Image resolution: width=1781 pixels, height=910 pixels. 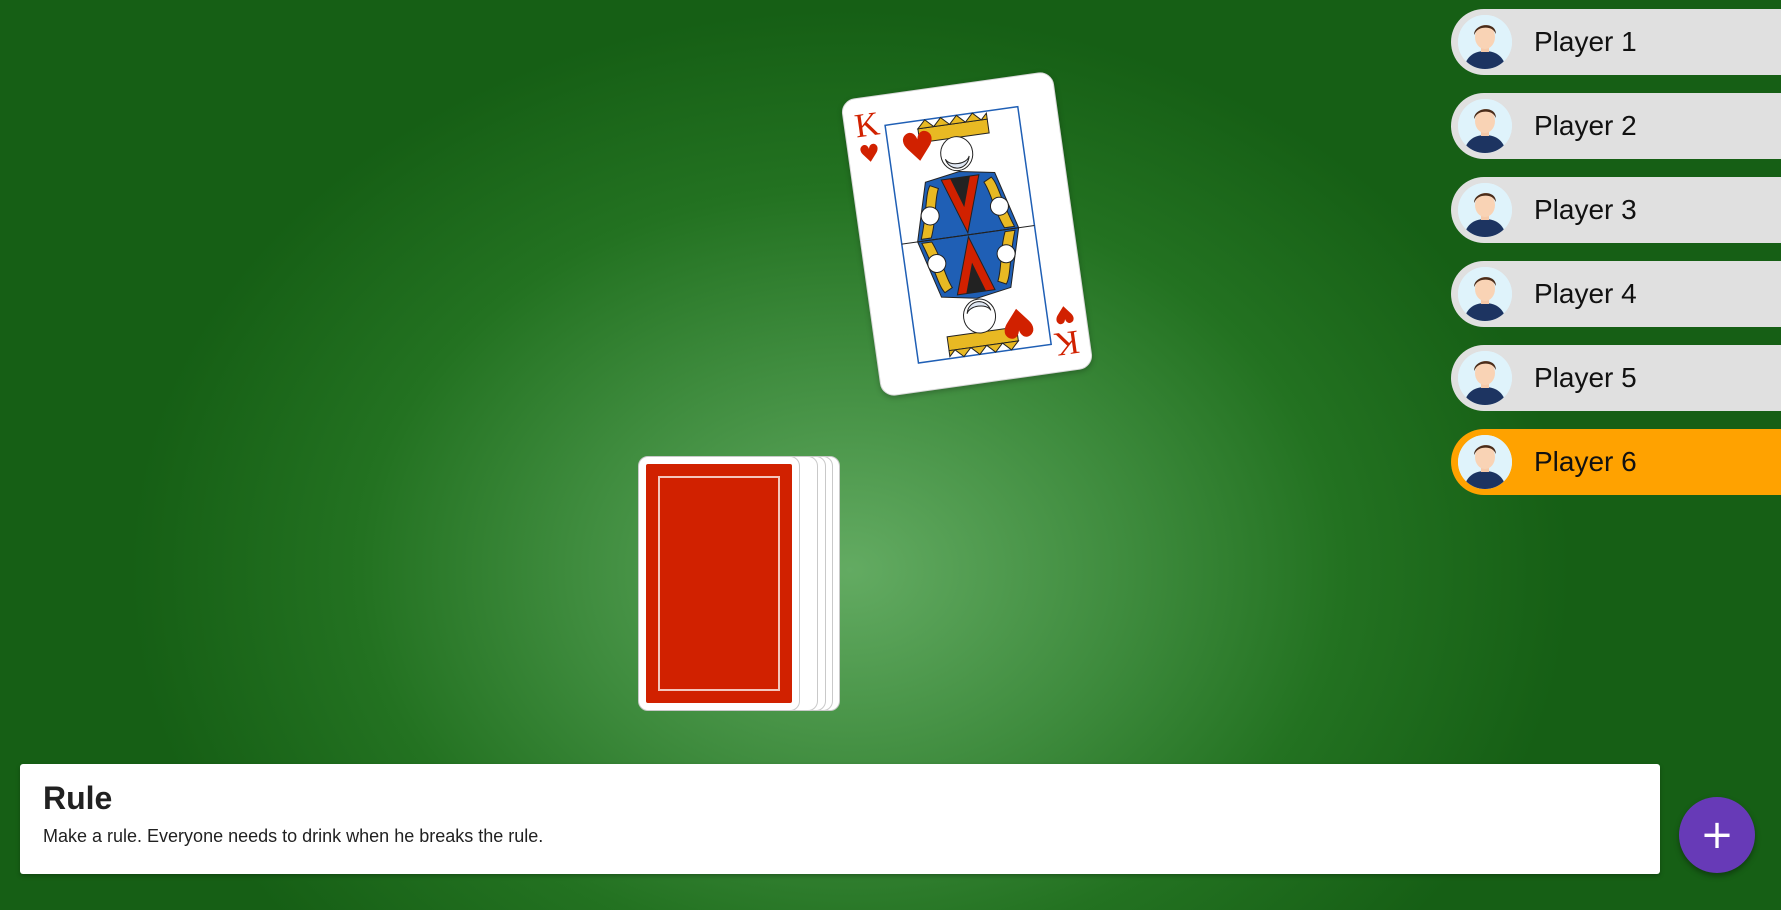 I want to click on player-item-4: Player 4, so click(x=1616, y=294).